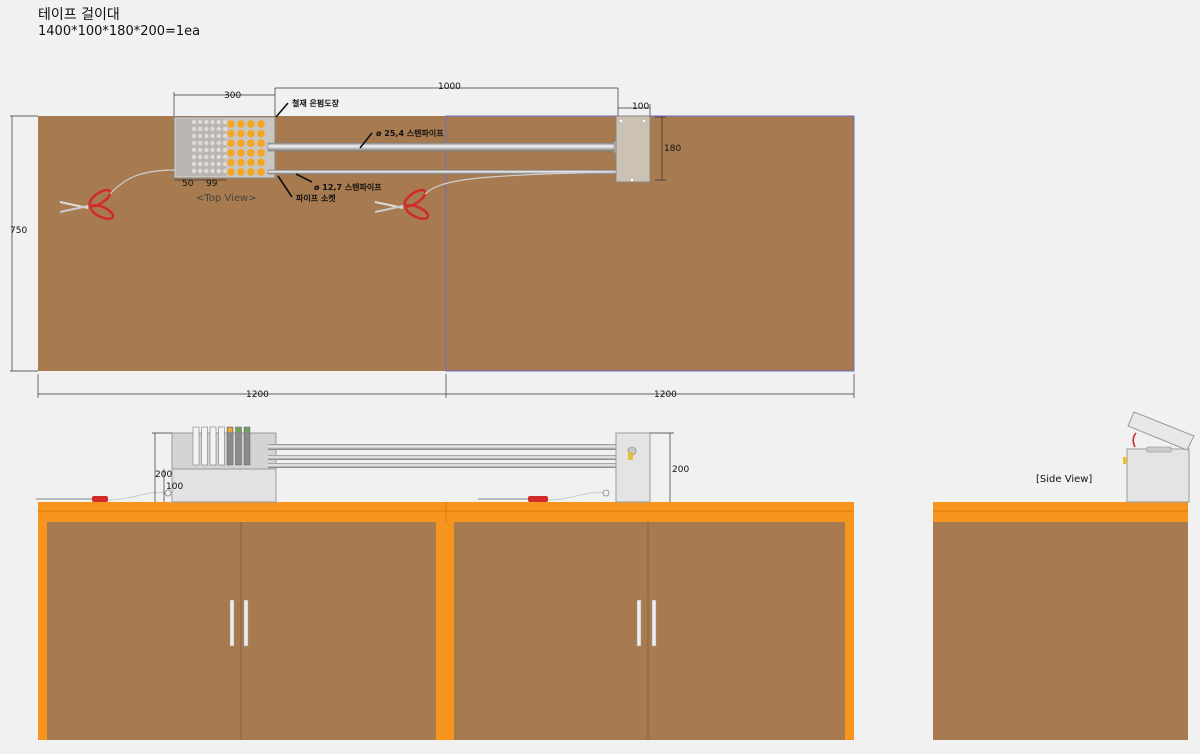 This screenshot has height=754, width=1200. Describe the element at coordinates (672, 149) in the screenshot. I see `dim-180: 180` at that location.